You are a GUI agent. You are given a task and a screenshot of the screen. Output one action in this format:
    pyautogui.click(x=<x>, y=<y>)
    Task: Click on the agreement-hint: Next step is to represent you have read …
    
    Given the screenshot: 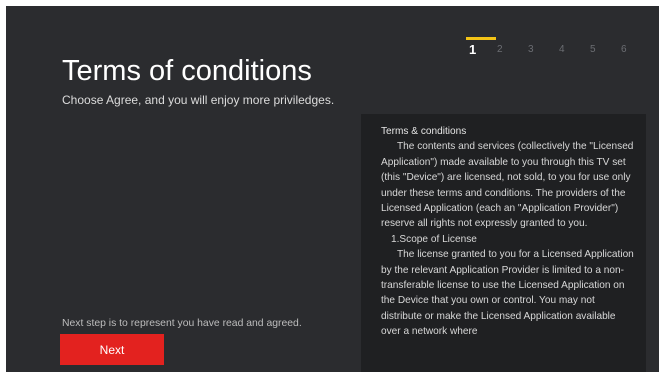 What is the action you would take?
    pyautogui.click(x=182, y=323)
    